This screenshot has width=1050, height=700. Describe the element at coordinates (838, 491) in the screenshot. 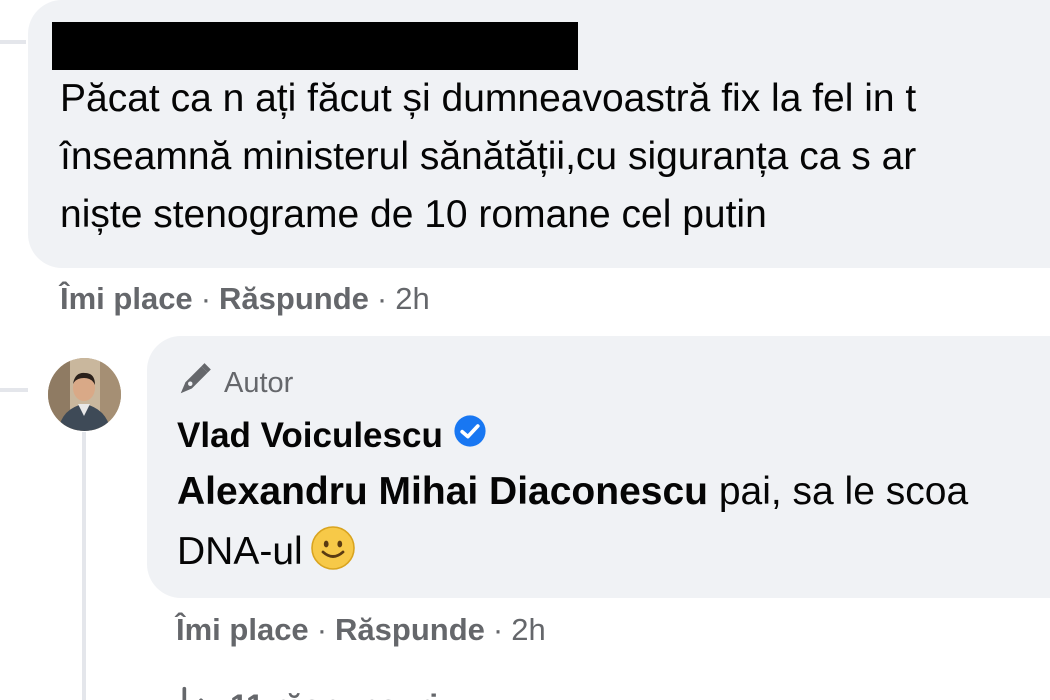

I see `reply-line-1-text: pai, sa le scoa` at that location.